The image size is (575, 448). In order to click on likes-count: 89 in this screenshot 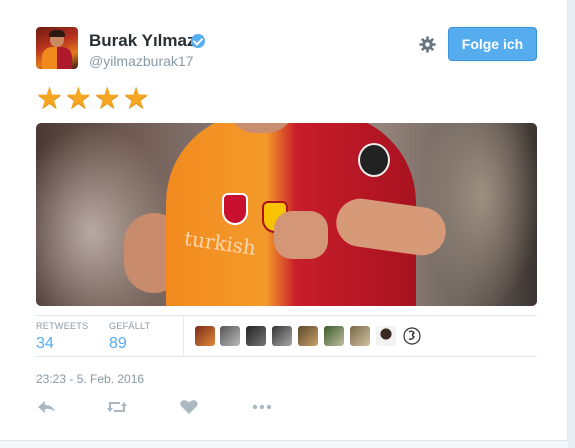, I will do `click(129, 344)`.